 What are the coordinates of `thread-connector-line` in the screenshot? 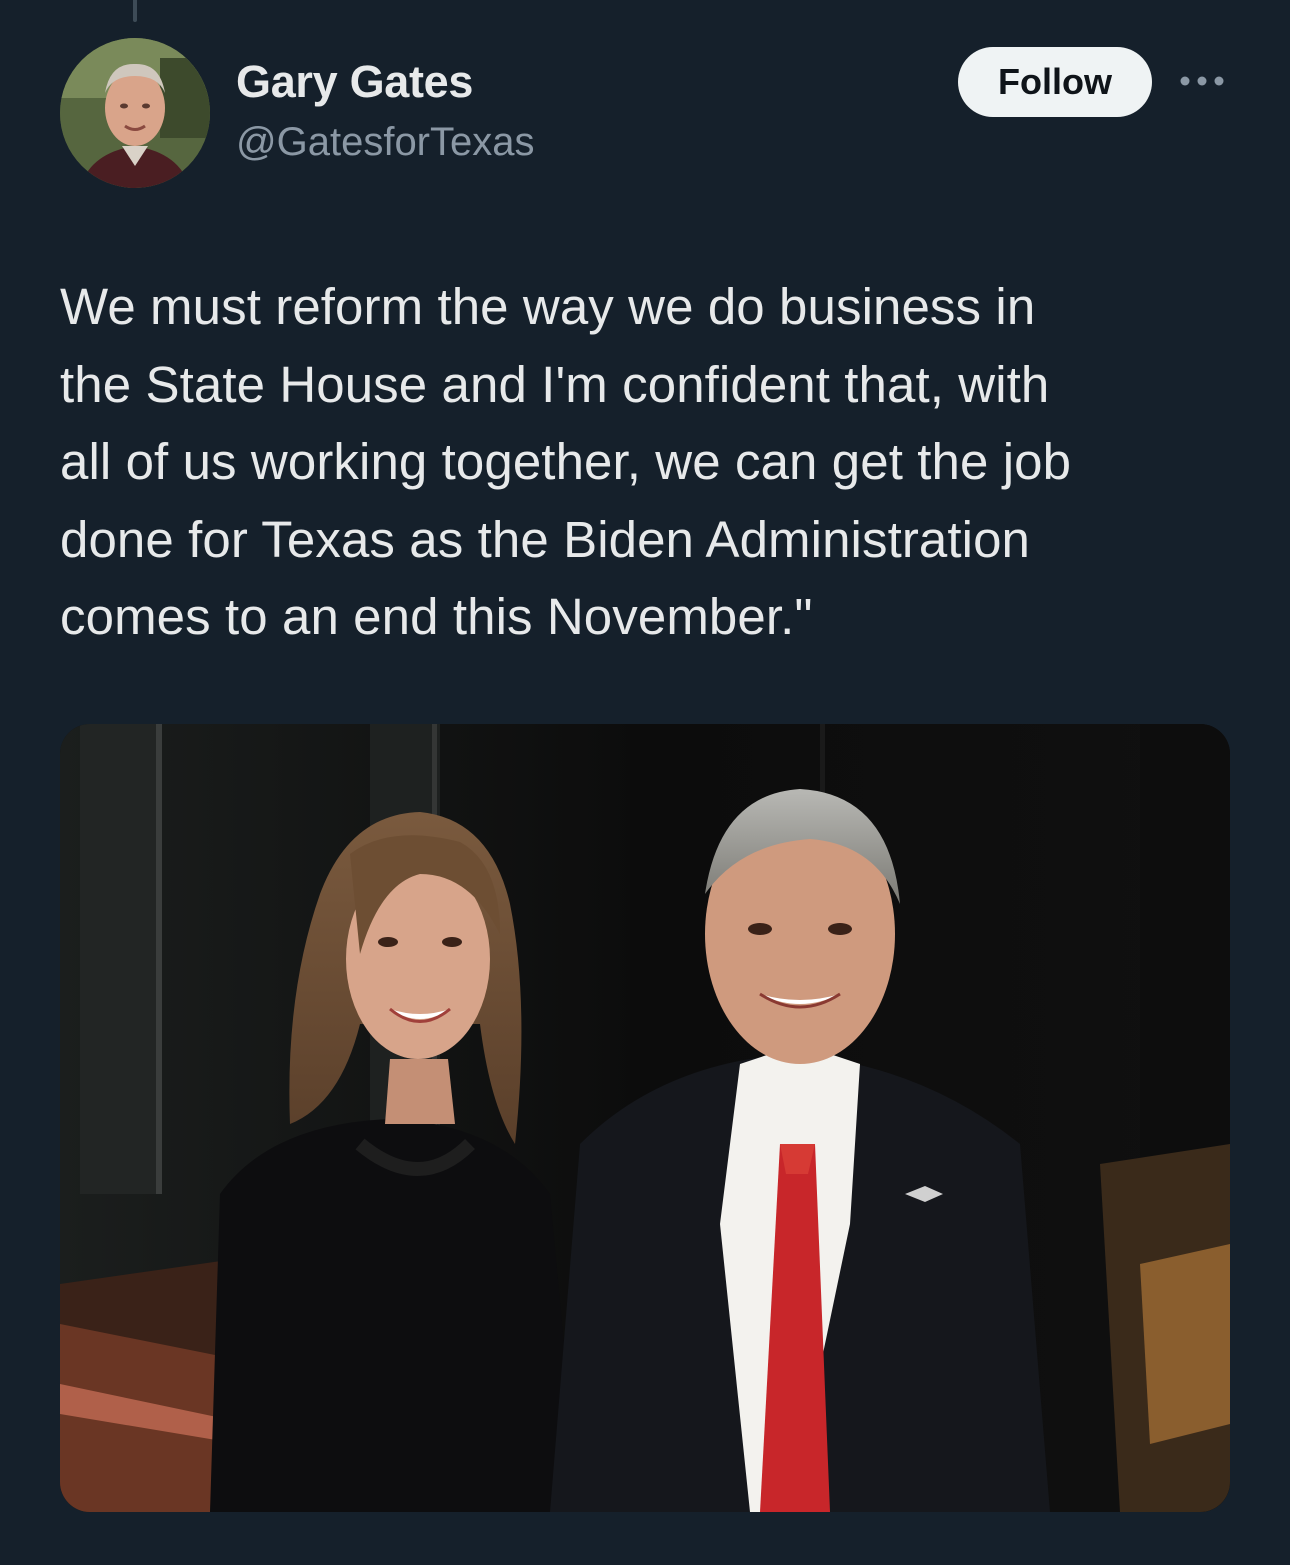 It's located at (135, 11).